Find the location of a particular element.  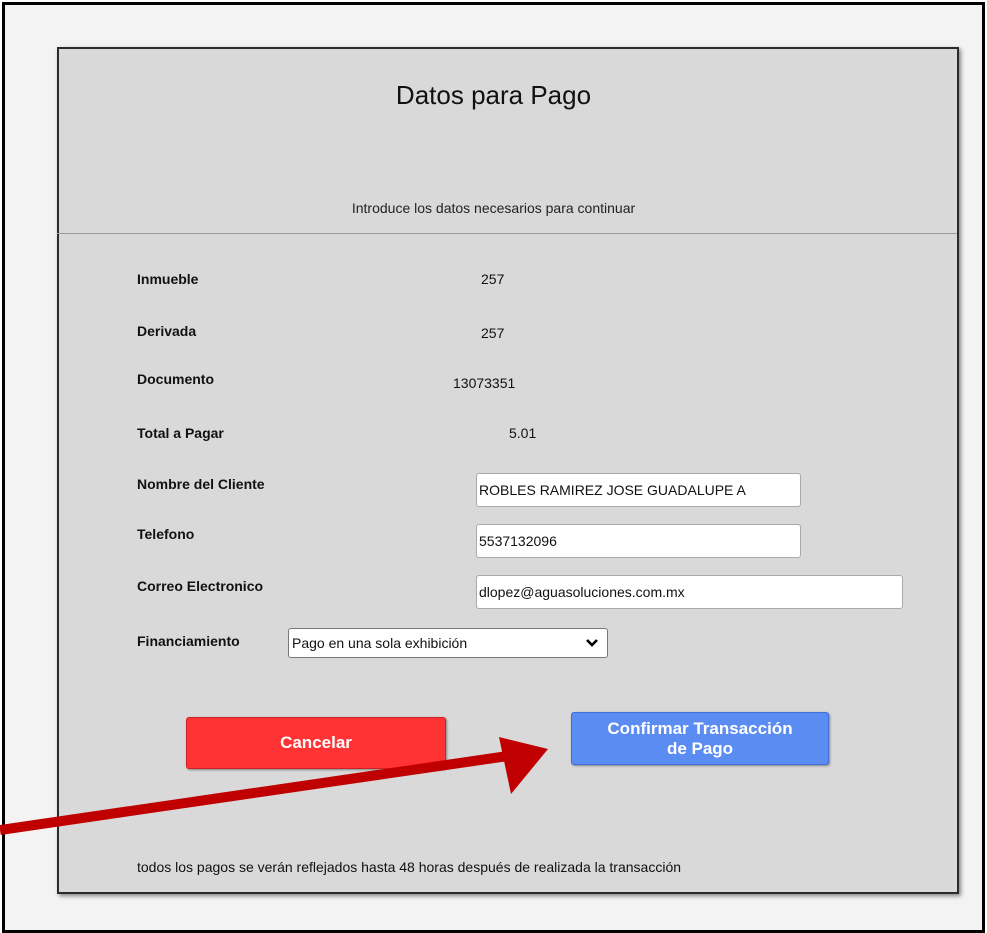

arrow-icon is located at coordinates (274, 786).